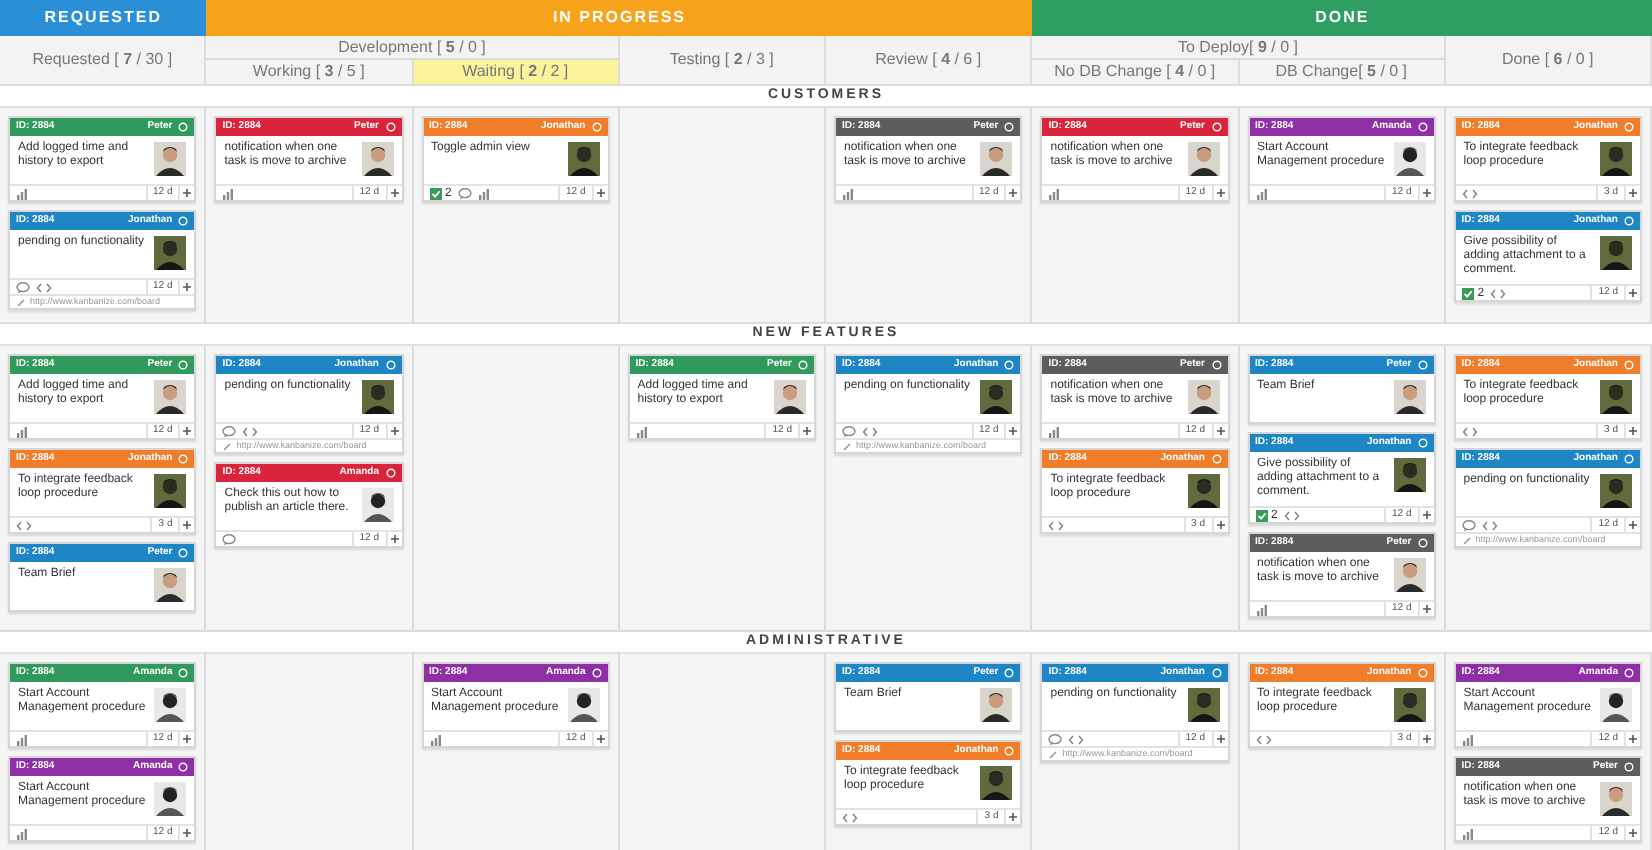 The width and height of the screenshot is (1652, 850). What do you see at coordinates (309, 72) in the screenshot?
I see `column-header: Working [ 3 / 5 ]` at bounding box center [309, 72].